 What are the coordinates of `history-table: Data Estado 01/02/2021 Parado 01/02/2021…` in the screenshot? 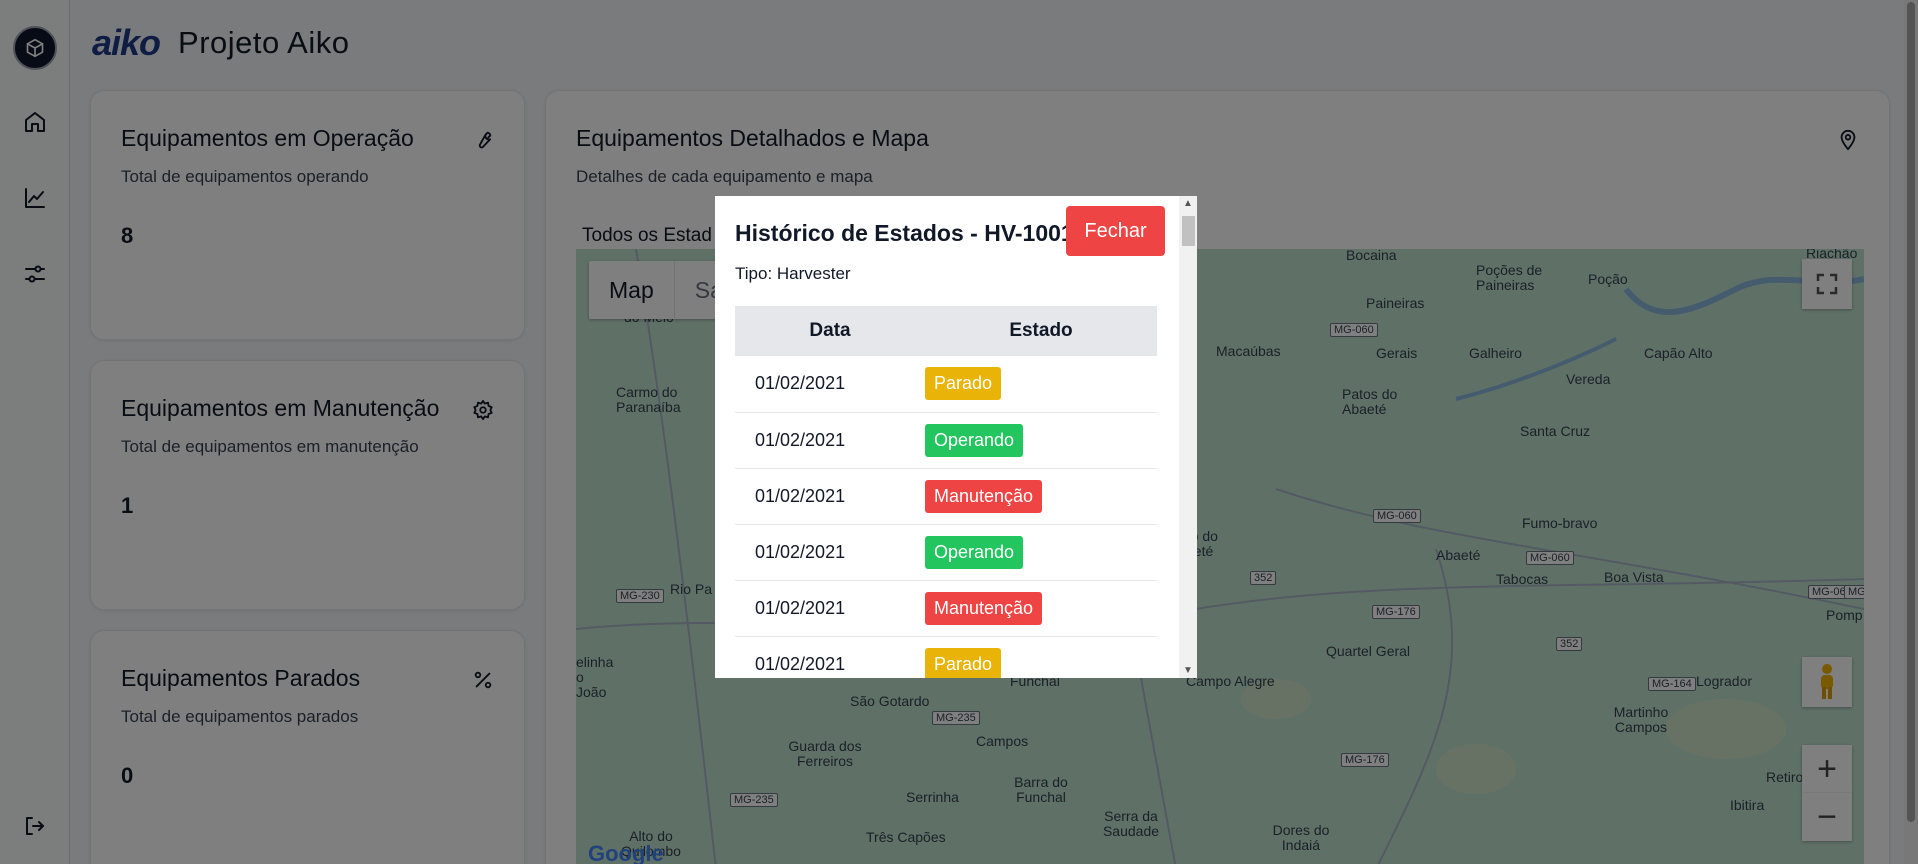 It's located at (946, 492).